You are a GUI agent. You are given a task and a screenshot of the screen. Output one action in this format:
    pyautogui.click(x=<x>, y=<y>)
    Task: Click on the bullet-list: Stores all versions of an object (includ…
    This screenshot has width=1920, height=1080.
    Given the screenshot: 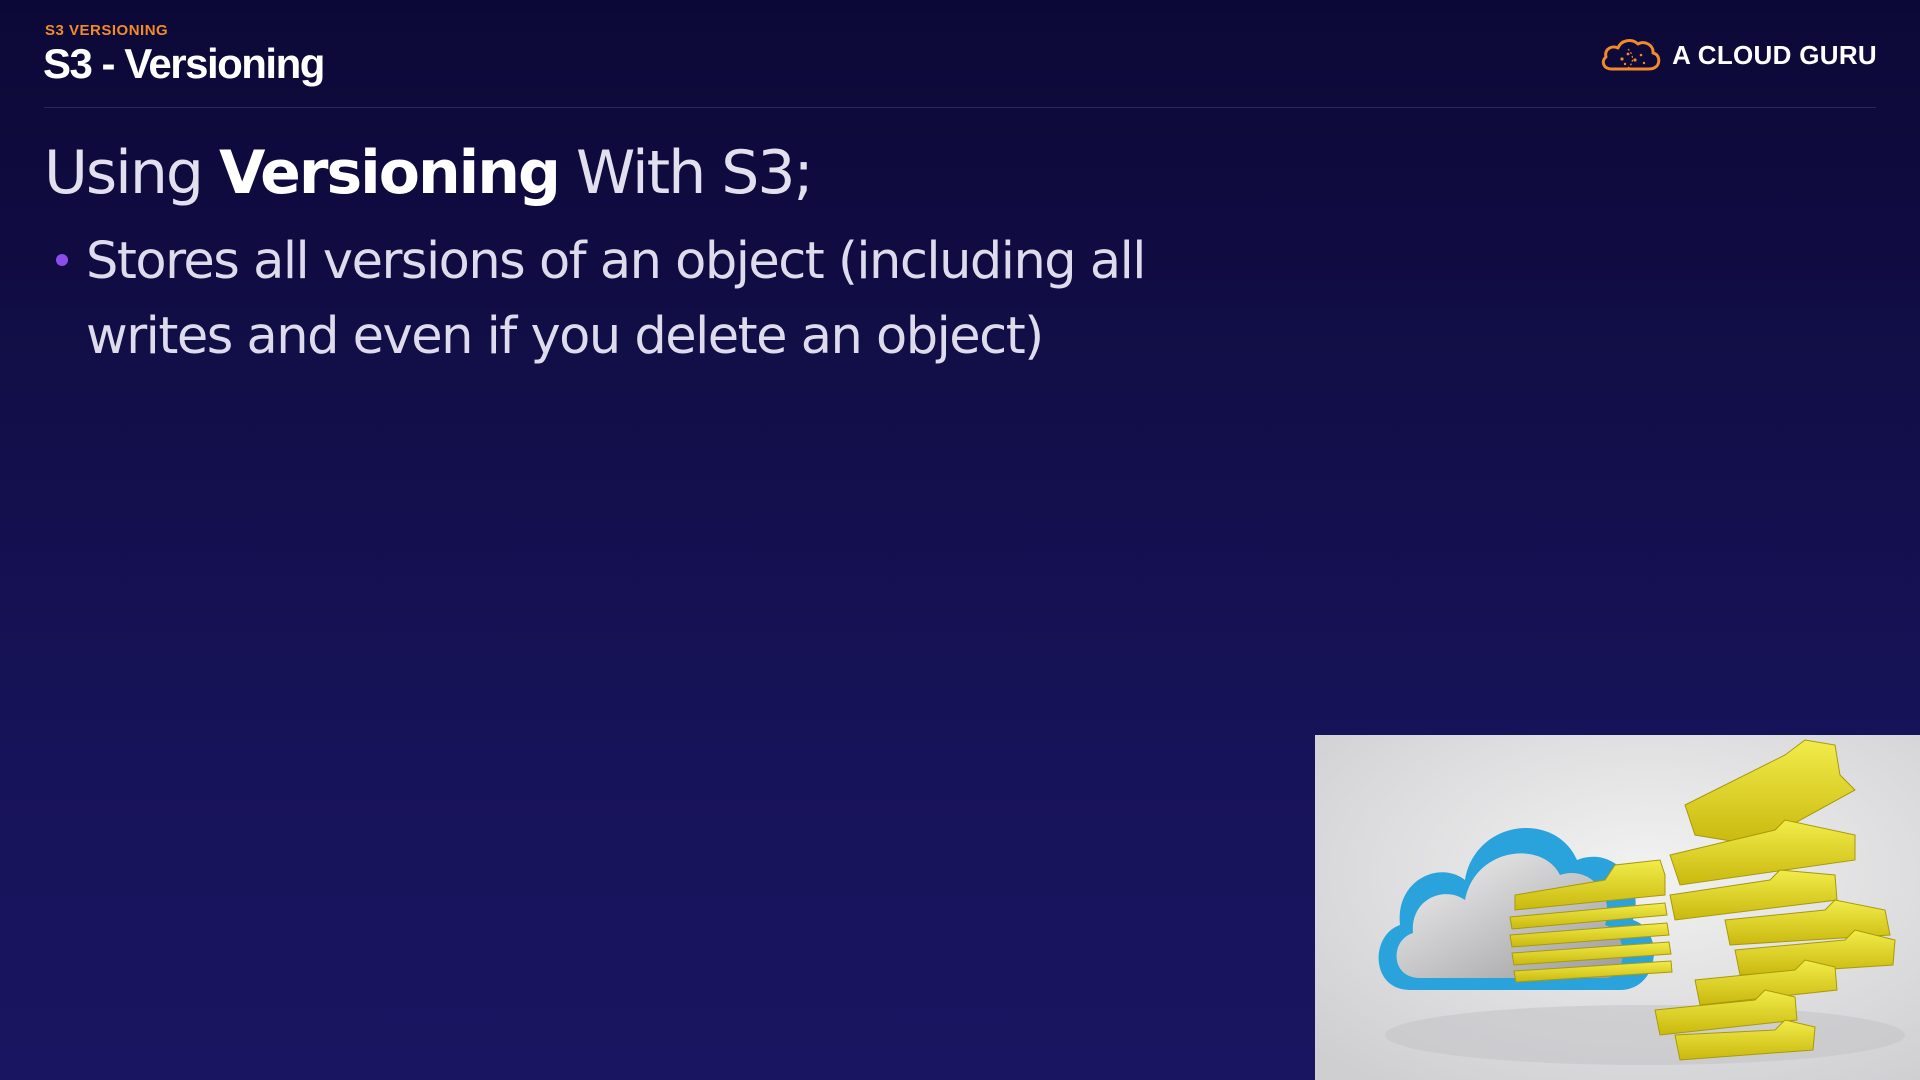 What is the action you would take?
    pyautogui.click(x=664, y=299)
    